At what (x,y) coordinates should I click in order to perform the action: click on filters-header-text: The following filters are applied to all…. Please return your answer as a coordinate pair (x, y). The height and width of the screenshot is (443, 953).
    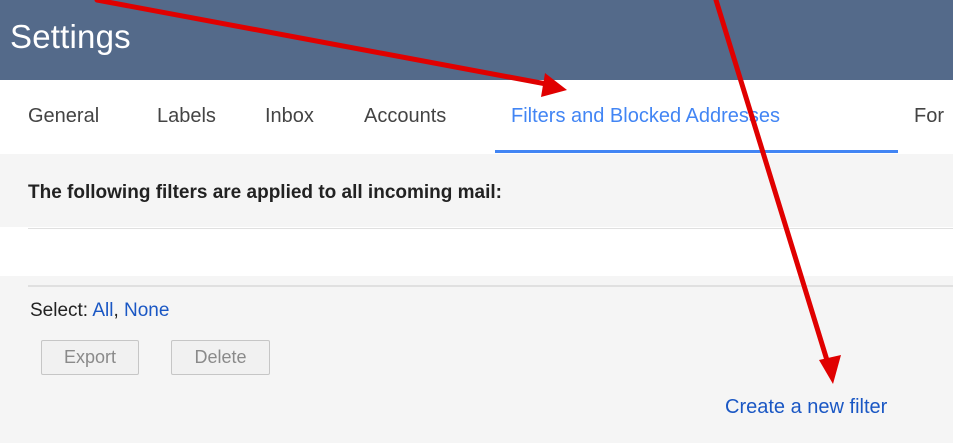
    Looking at the image, I should click on (265, 192).